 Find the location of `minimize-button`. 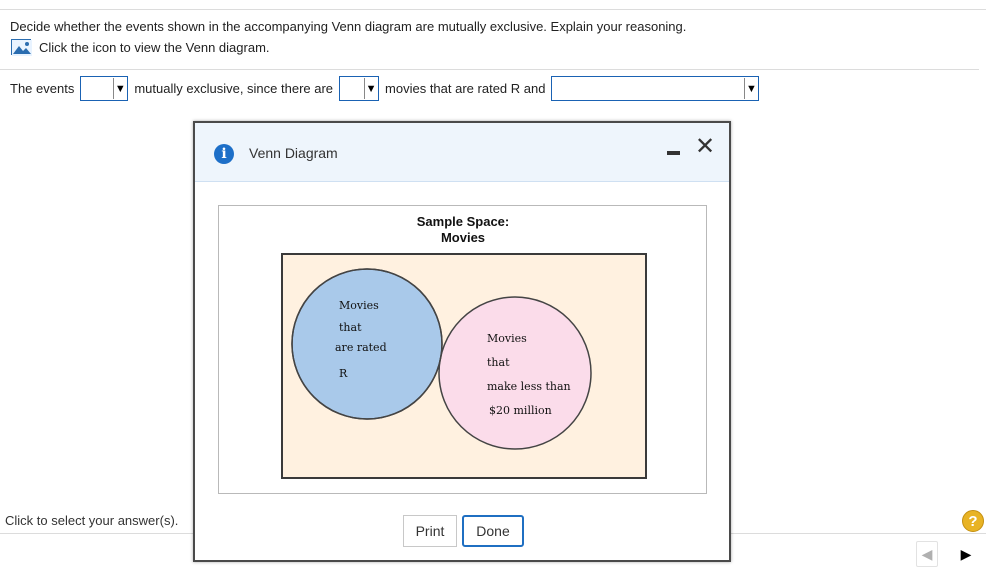

minimize-button is located at coordinates (674, 150).